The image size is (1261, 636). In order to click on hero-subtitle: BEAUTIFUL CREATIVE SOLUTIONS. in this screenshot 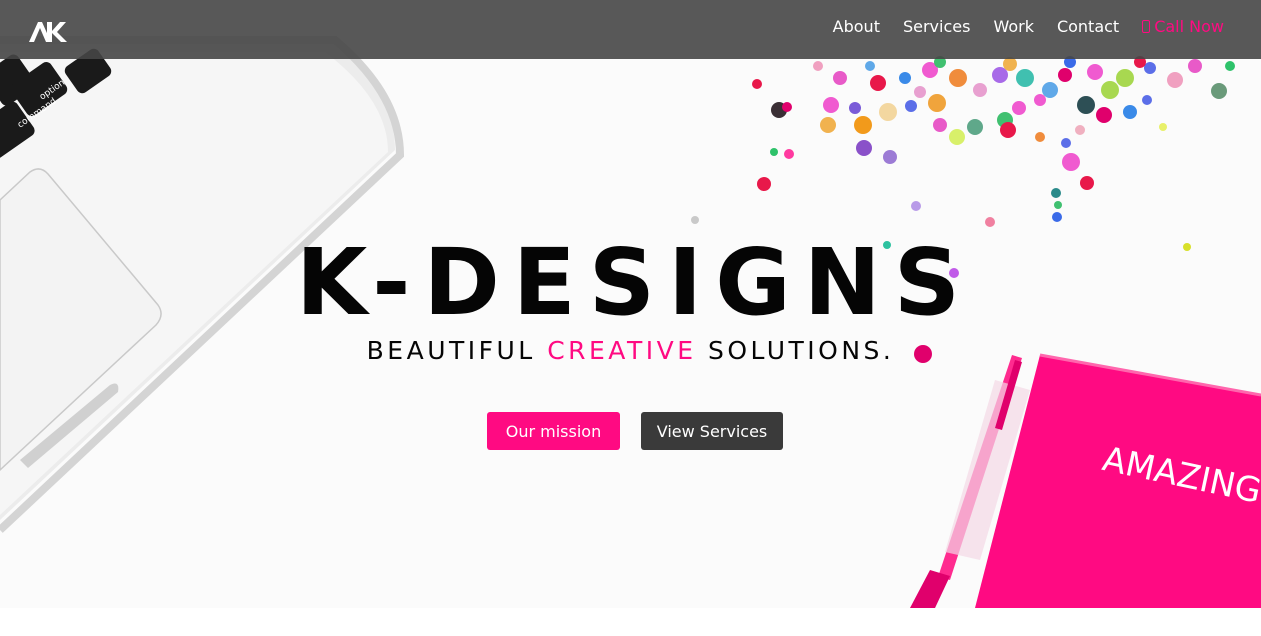, I will do `click(630, 351)`.